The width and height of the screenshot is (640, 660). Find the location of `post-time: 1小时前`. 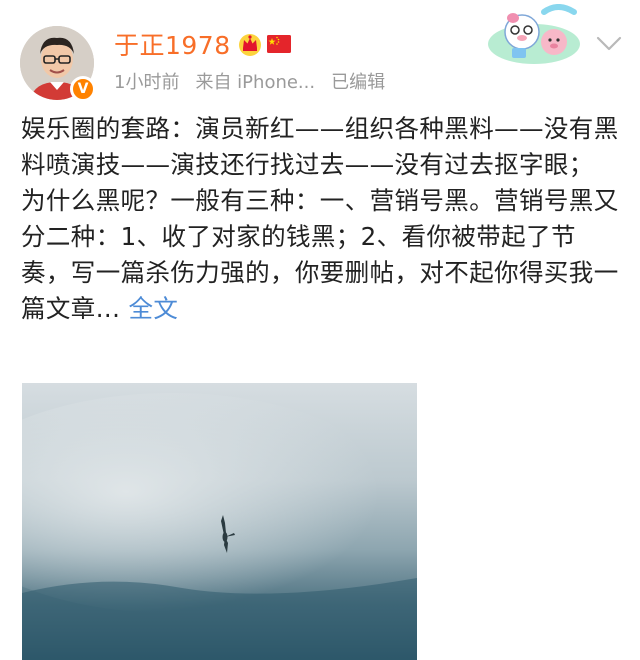

post-time: 1小时前 is located at coordinates (147, 82).